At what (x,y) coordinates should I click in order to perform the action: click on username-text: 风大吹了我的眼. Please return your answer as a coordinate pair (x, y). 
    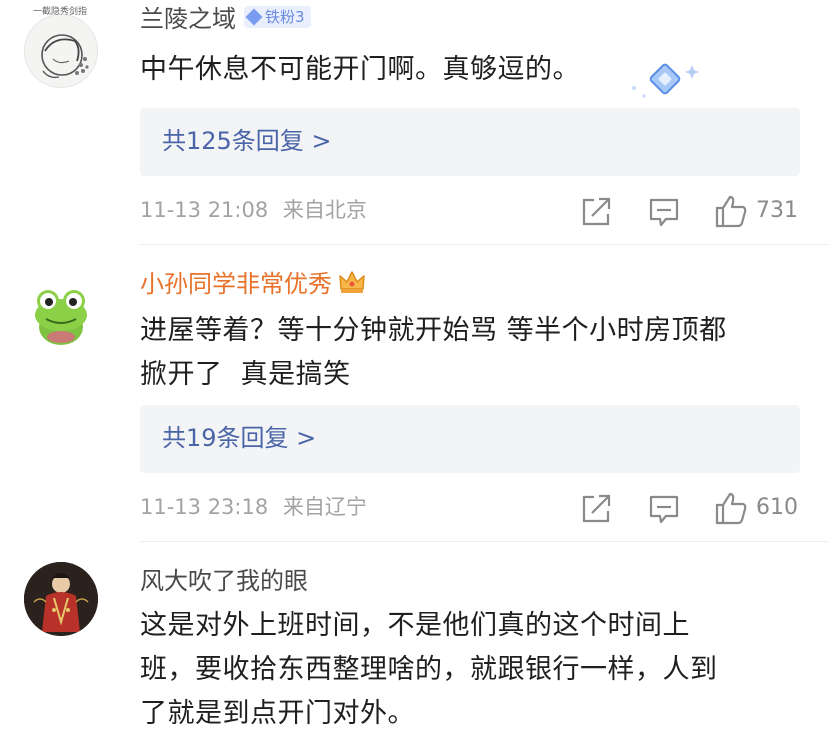
    Looking at the image, I should click on (224, 581).